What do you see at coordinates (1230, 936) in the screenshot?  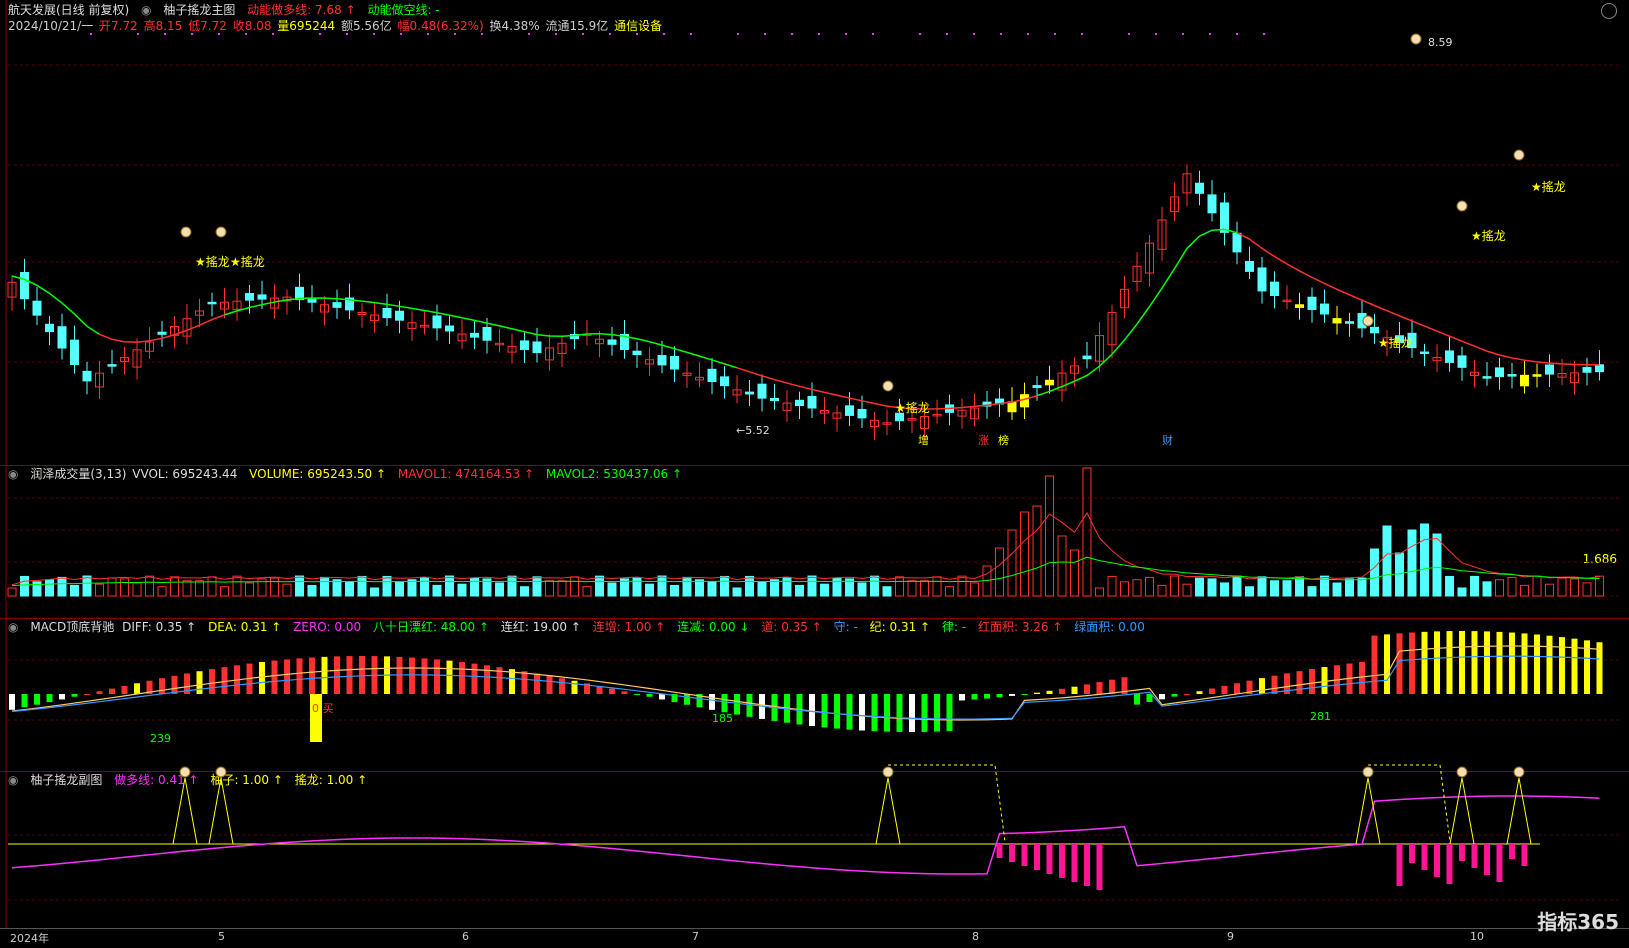 I see `xaxis-month-9: 9` at bounding box center [1230, 936].